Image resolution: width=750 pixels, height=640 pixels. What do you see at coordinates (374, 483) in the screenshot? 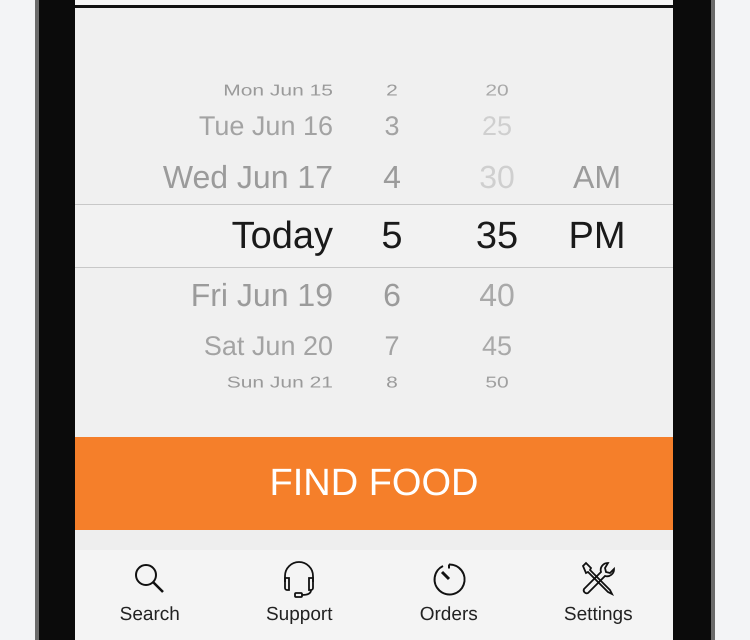
I see `find-food-button: FIND FOOD` at bounding box center [374, 483].